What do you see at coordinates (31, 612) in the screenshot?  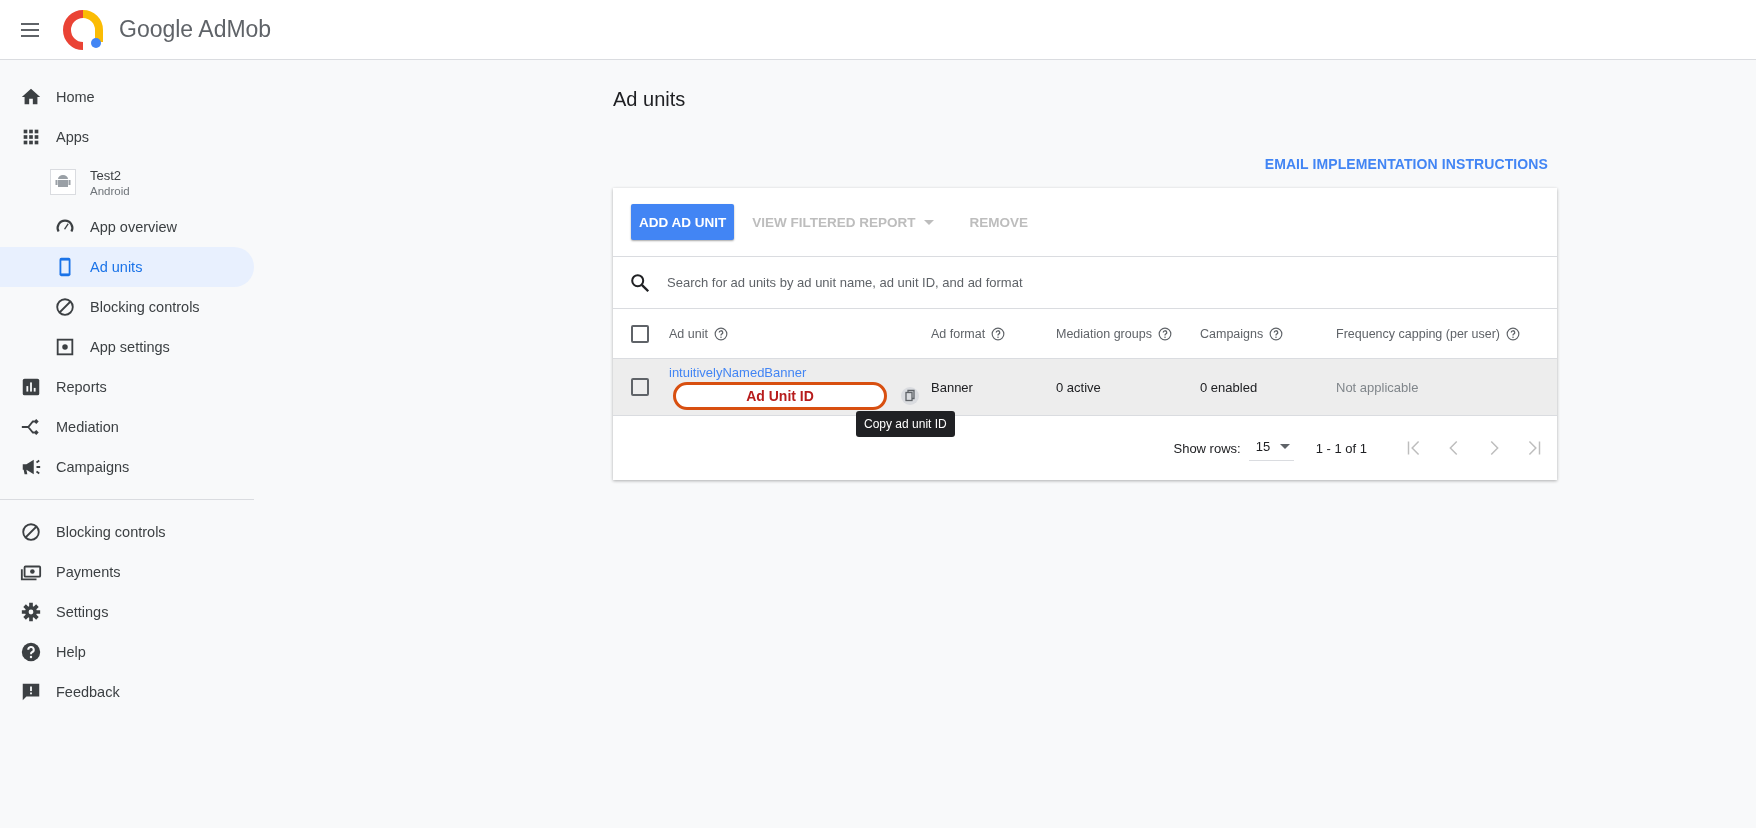 I see `settings-icon` at bounding box center [31, 612].